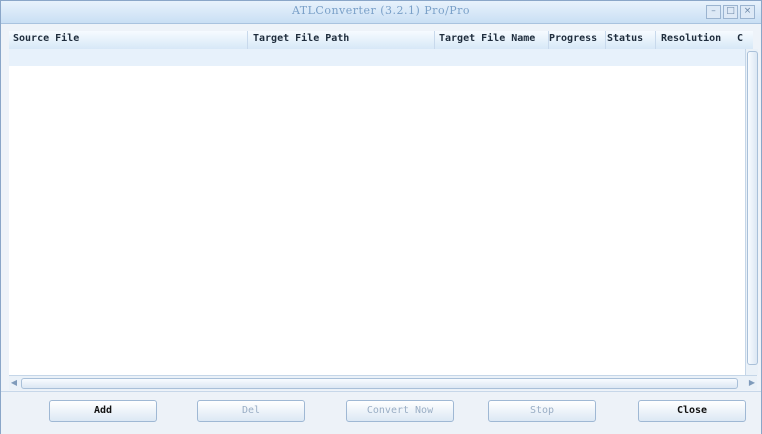 This screenshot has width=762, height=434. Describe the element at coordinates (713, 12) in the screenshot. I see `minimize-button: –` at that location.